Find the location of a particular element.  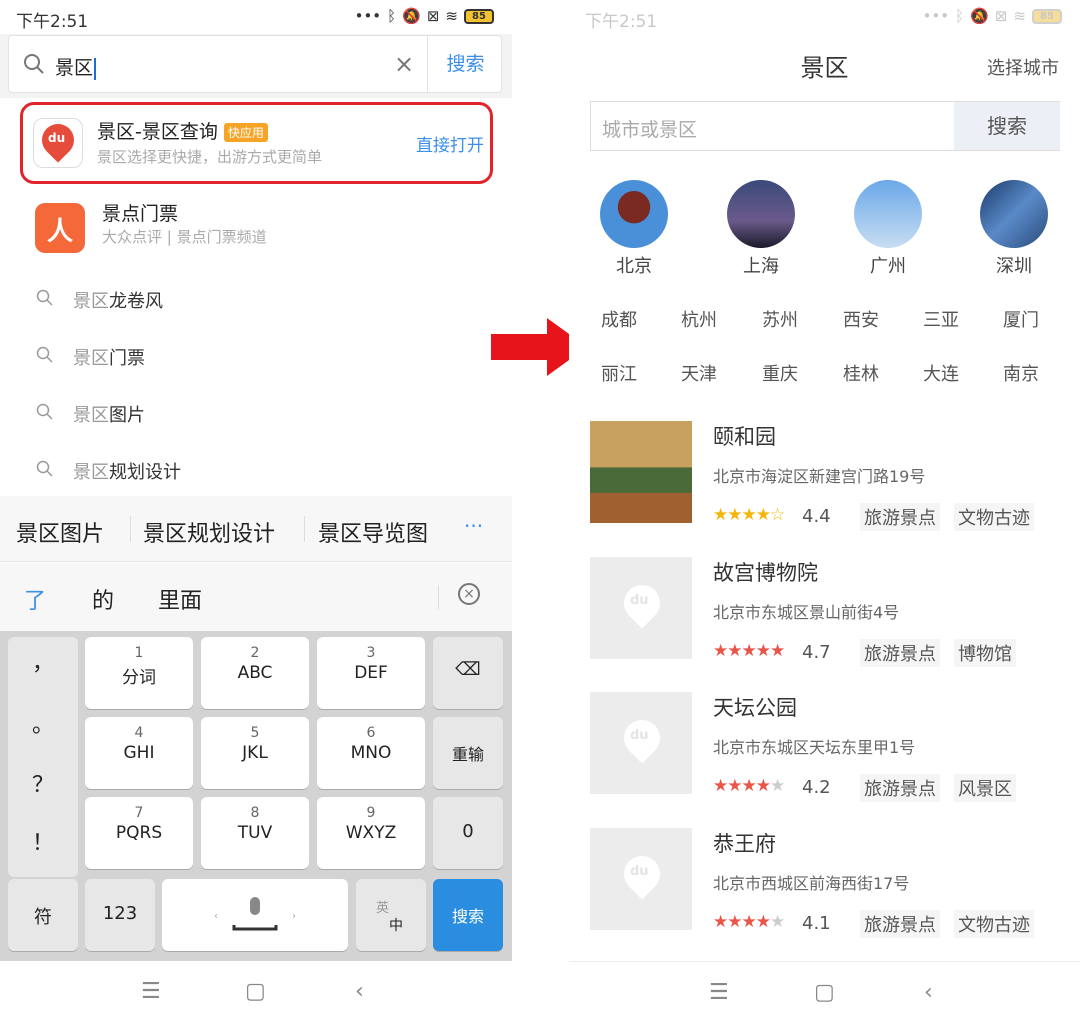

status-time: 下午2:51 is located at coordinates (52, 22).